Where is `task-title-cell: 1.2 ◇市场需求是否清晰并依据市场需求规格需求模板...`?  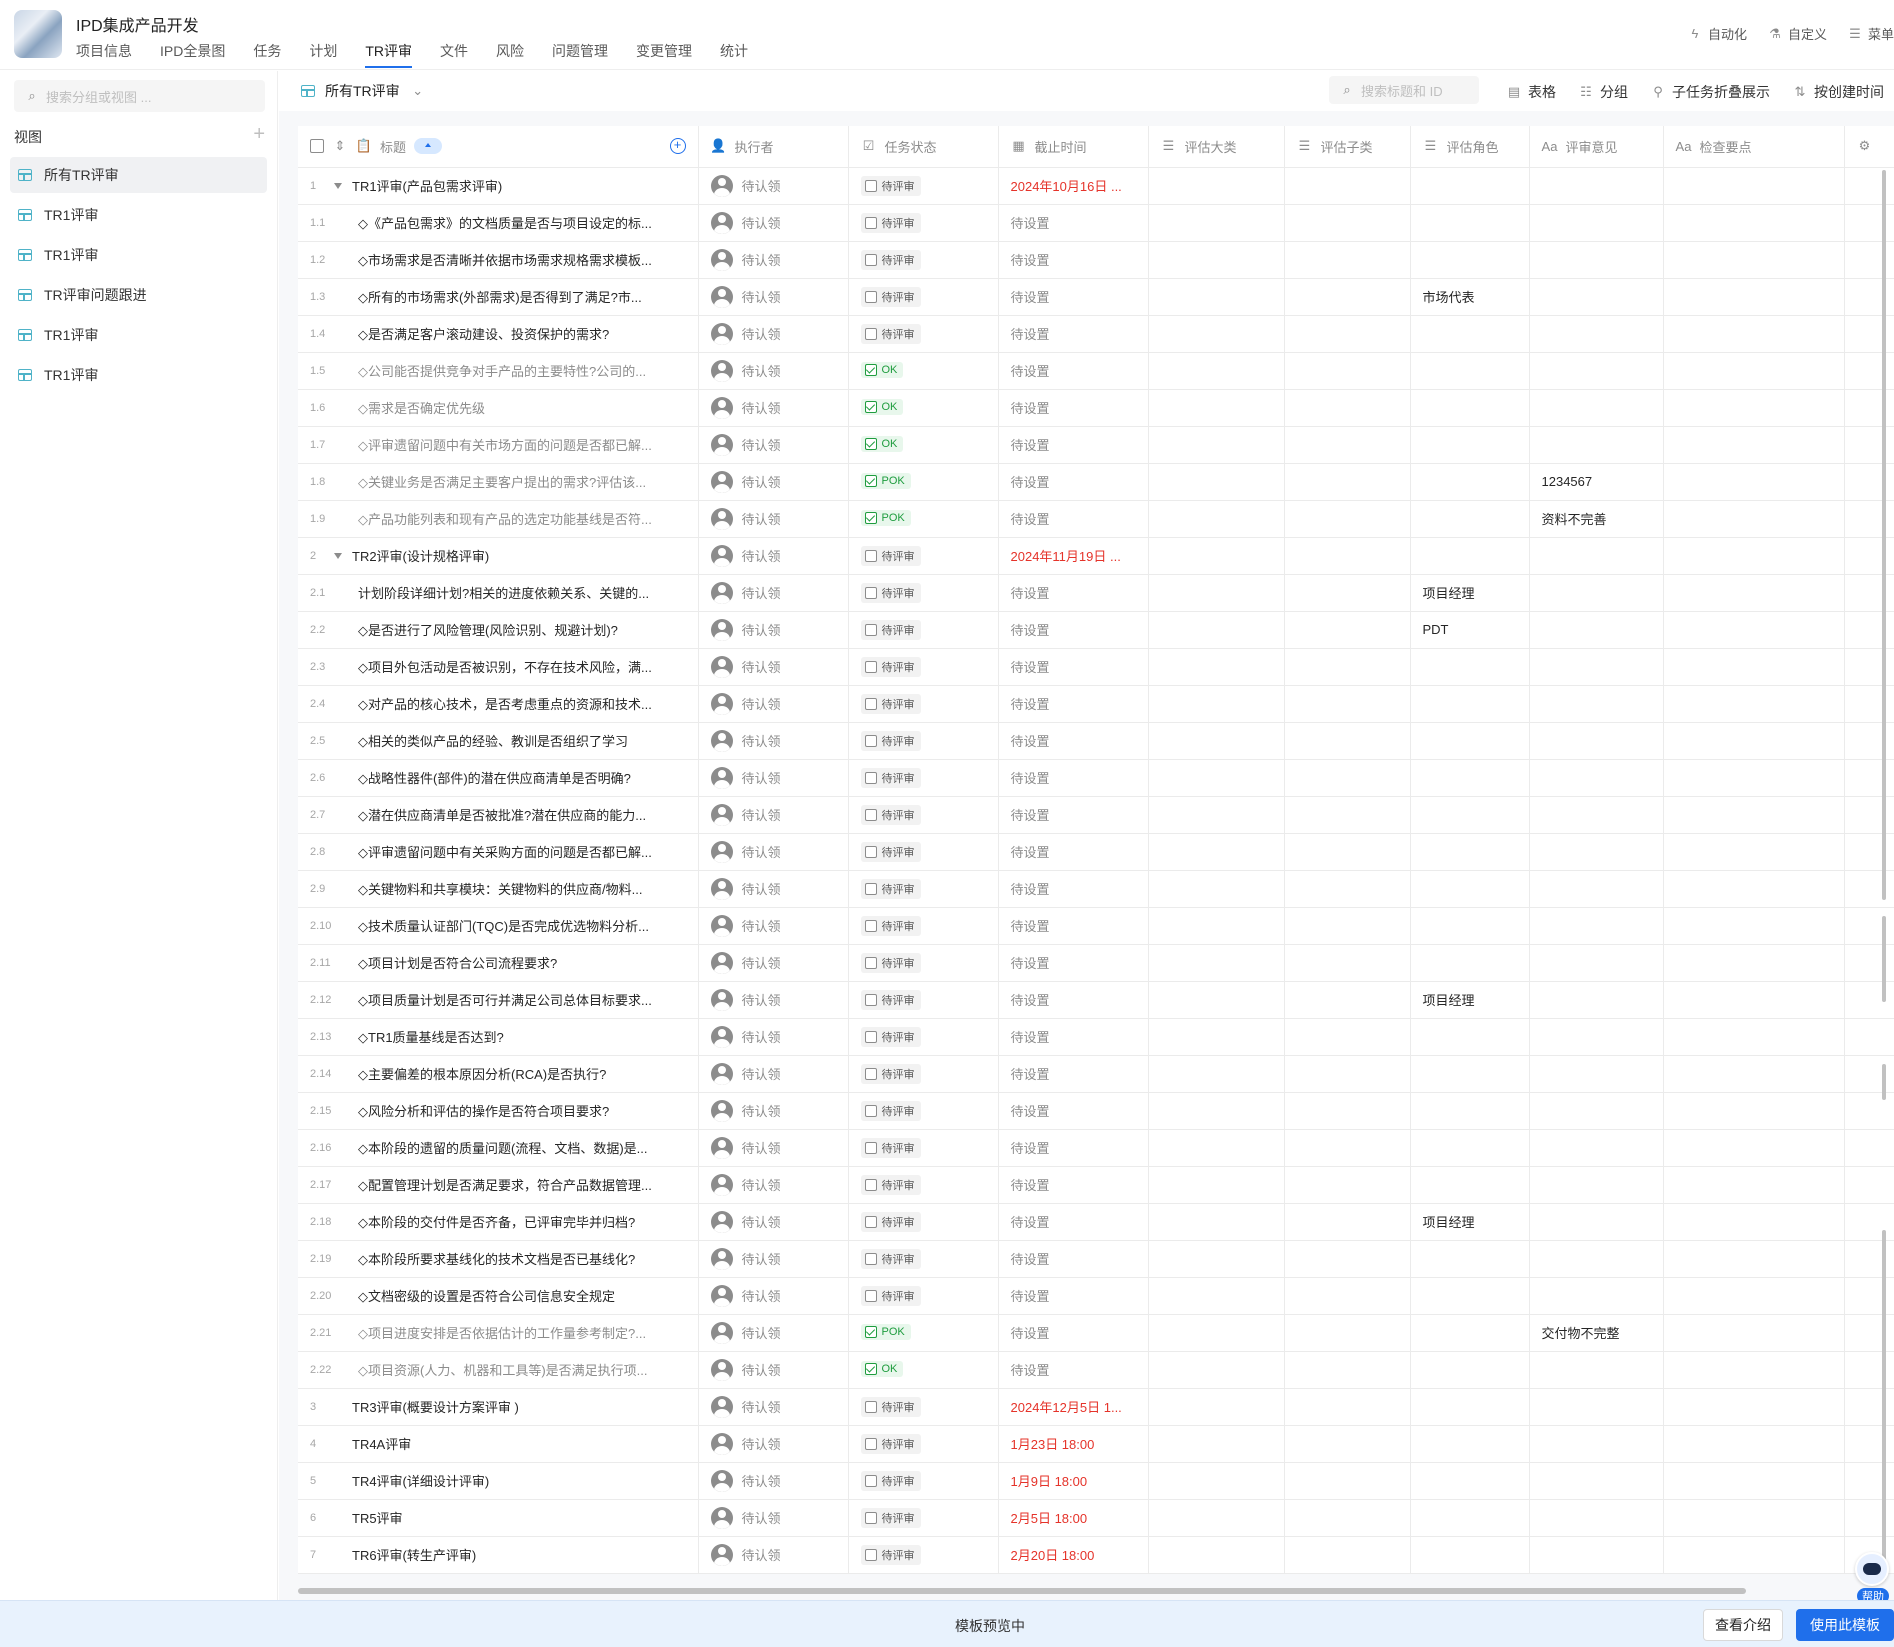 task-title-cell: 1.2 ◇市场需求是否清晰并依据市场需求规格需求模板... is located at coordinates (498, 260).